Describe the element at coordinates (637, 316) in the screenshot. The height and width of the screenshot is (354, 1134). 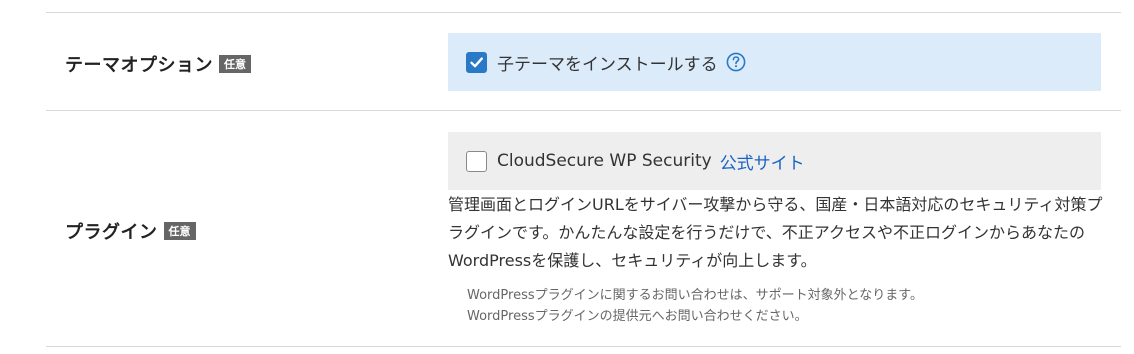
I see `note-line: WordPressプラグインの提供元へお問い合わせください。` at that location.